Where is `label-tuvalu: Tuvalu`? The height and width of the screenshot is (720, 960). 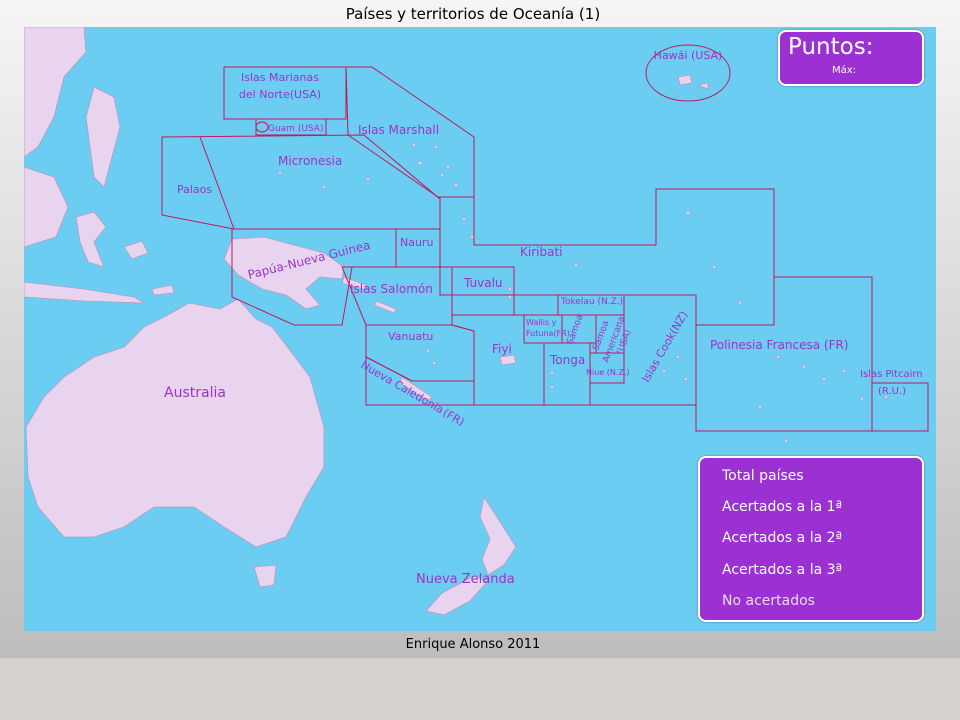 label-tuvalu: Tuvalu is located at coordinates (483, 283).